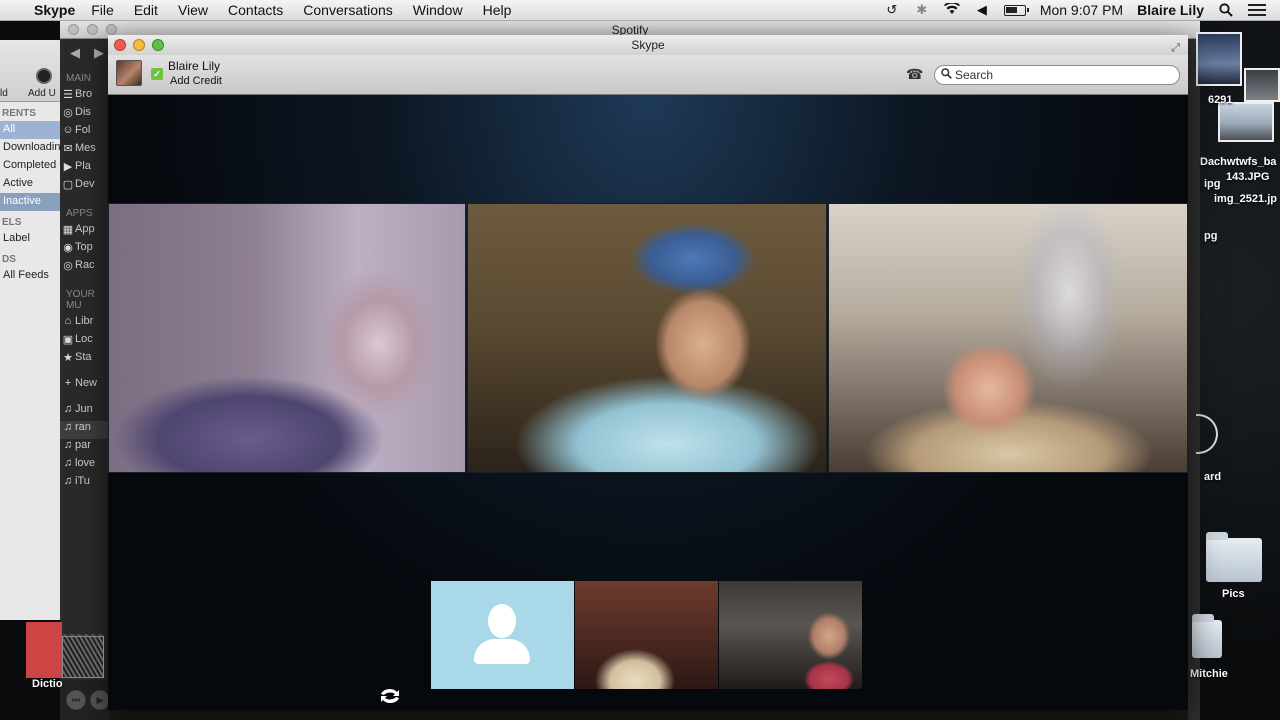 The image size is (1280, 720). Describe the element at coordinates (390, 696) in the screenshot. I see `swap-video-icon` at that location.